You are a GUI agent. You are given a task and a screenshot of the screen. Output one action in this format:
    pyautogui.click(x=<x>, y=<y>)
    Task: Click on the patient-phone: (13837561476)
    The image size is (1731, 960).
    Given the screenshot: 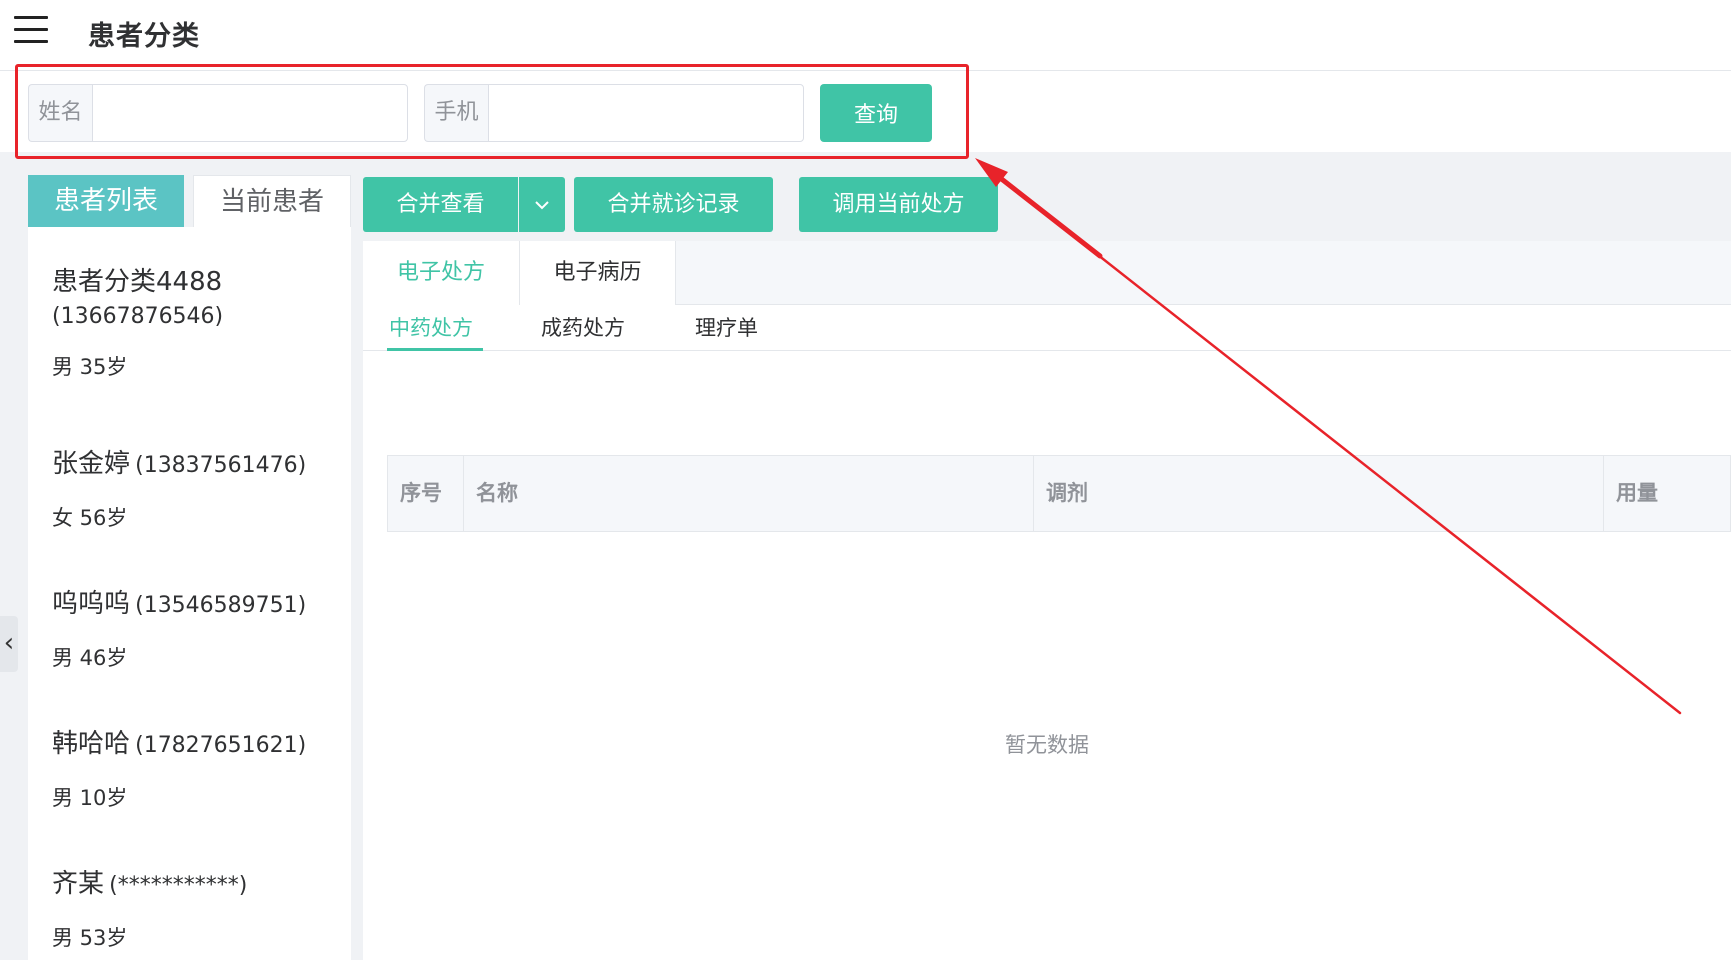 What is the action you would take?
    pyautogui.click(x=221, y=465)
    